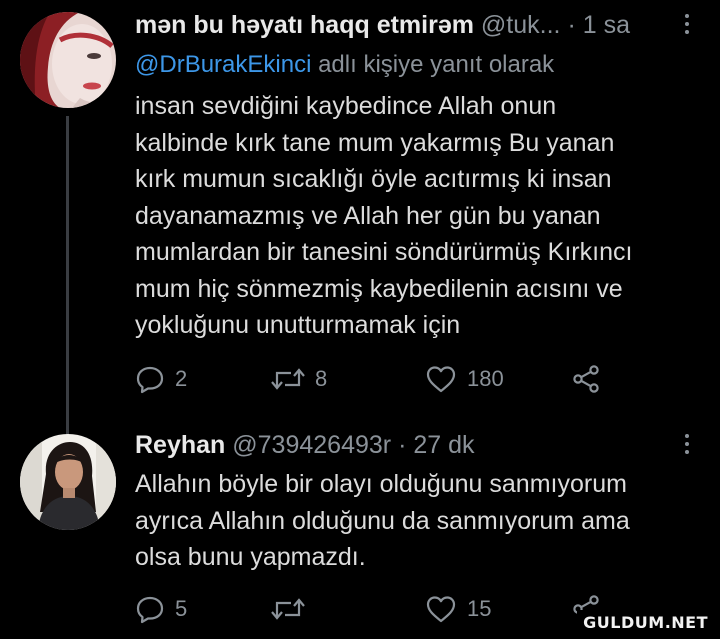  I want to click on reply-button: 2, so click(161, 379).